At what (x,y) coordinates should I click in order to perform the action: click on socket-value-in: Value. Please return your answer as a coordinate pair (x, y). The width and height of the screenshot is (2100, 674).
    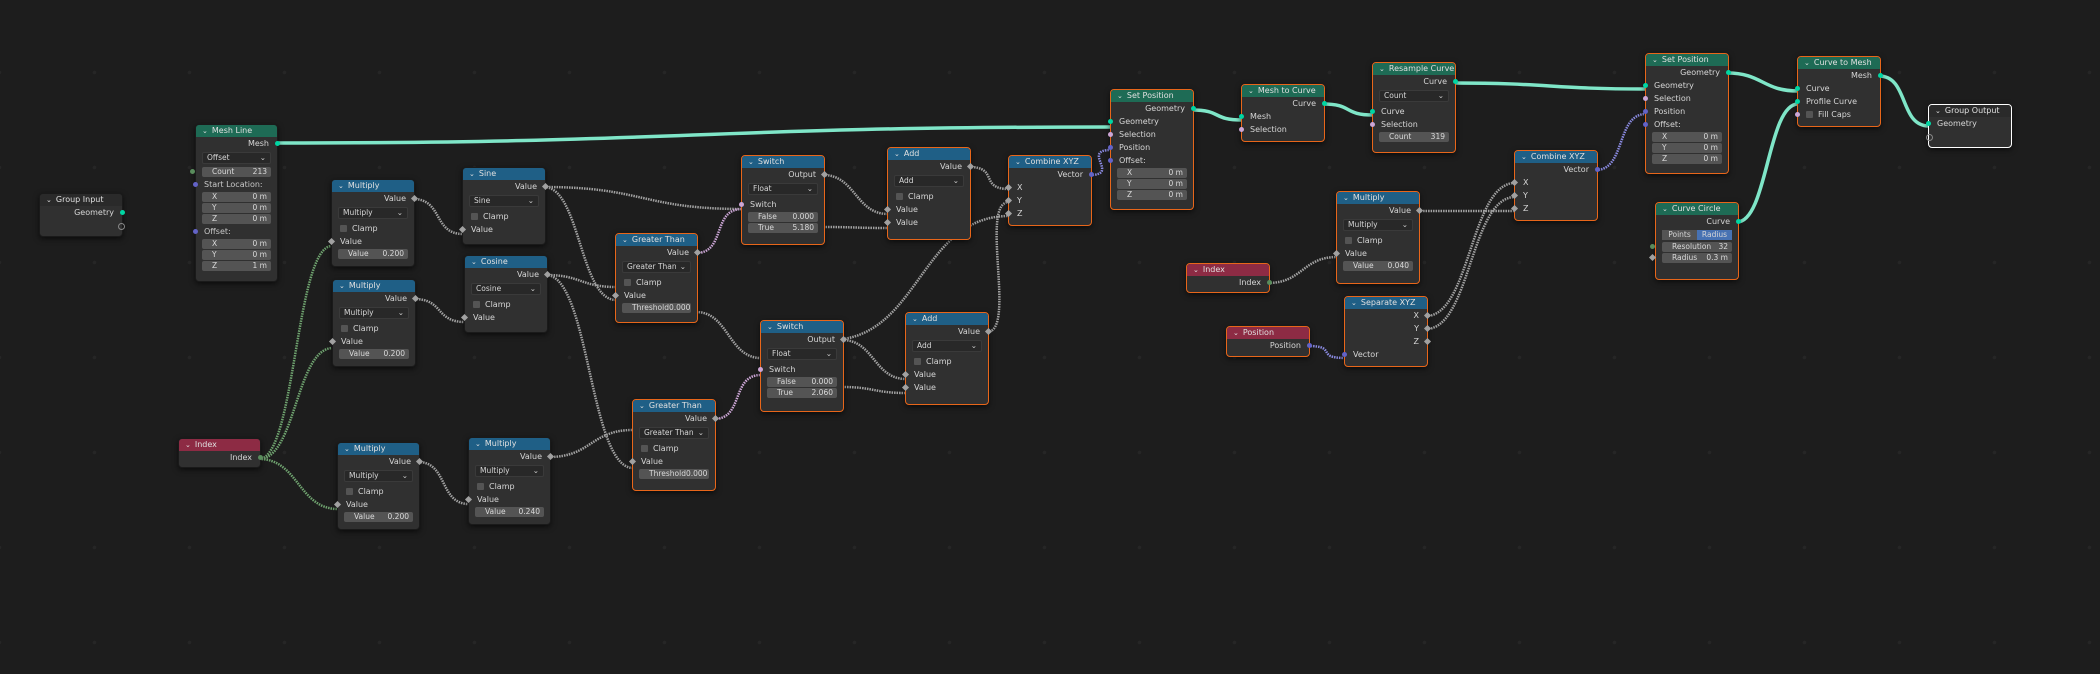
    Looking at the image, I should click on (507, 499).